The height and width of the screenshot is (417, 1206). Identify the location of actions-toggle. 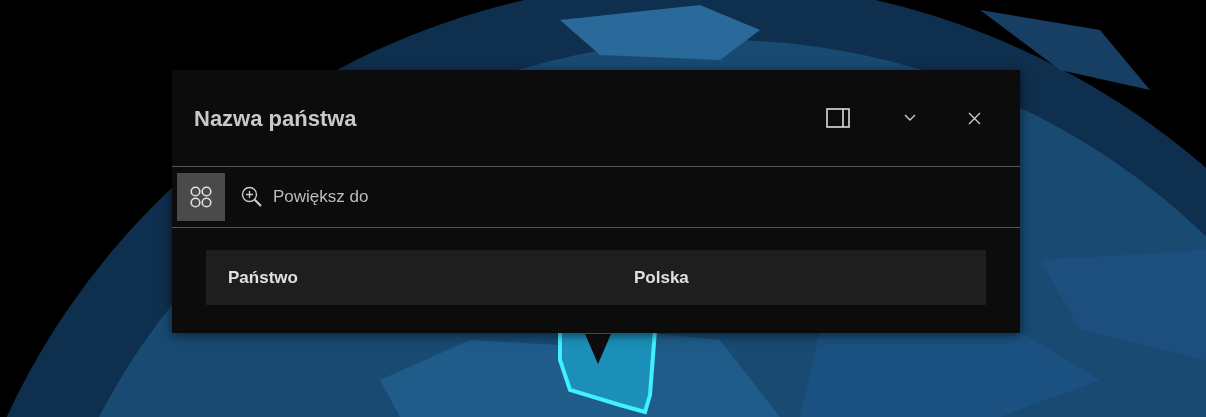
(201, 197).